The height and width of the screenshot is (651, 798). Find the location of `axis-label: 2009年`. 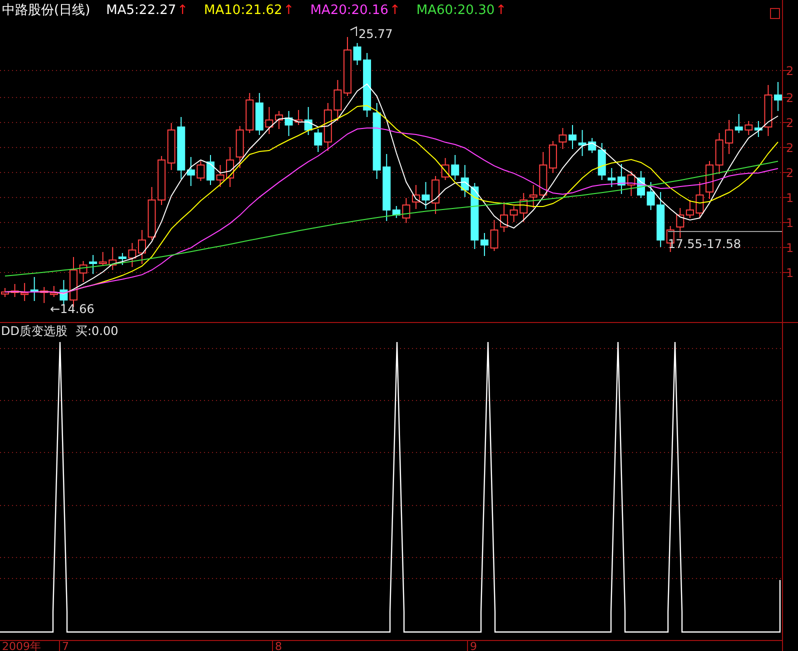

axis-label: 2009年 is located at coordinates (21, 645).